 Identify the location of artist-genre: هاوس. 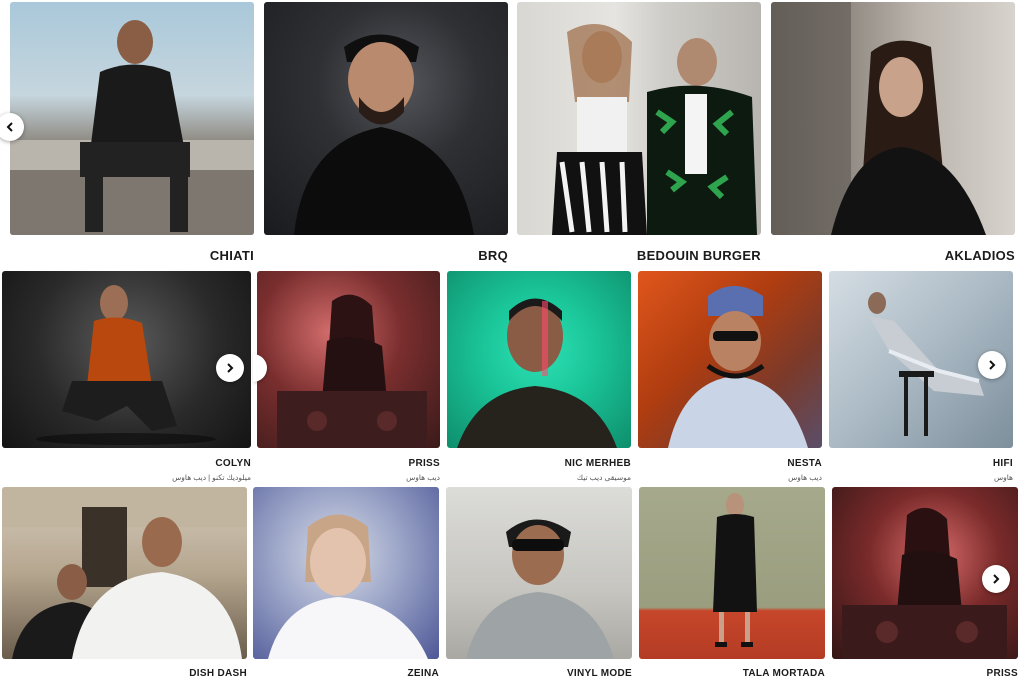
(1003, 477).